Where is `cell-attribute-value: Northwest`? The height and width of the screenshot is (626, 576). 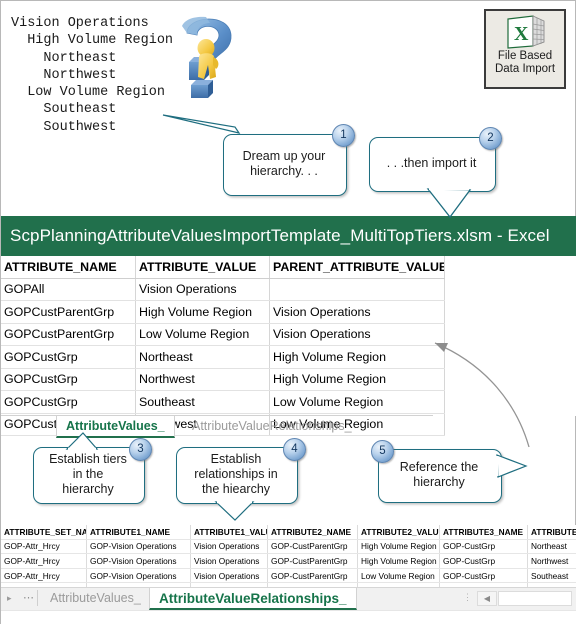
cell-attribute-value: Northwest is located at coordinates (203, 379).